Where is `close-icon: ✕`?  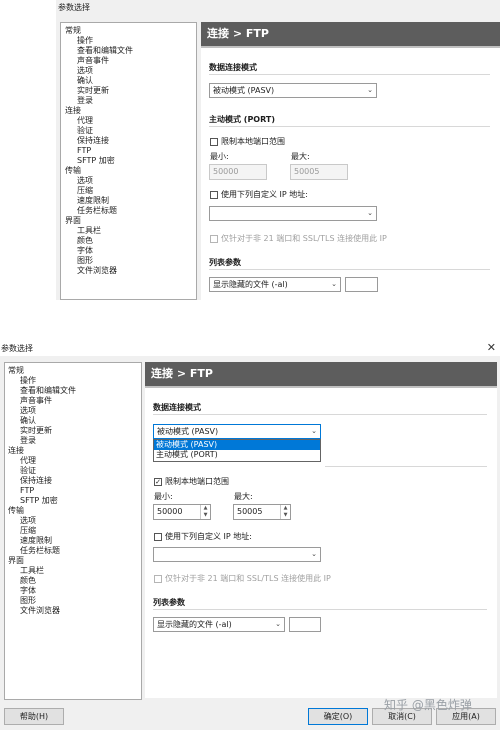
close-icon: ✕ is located at coordinates (491, 347).